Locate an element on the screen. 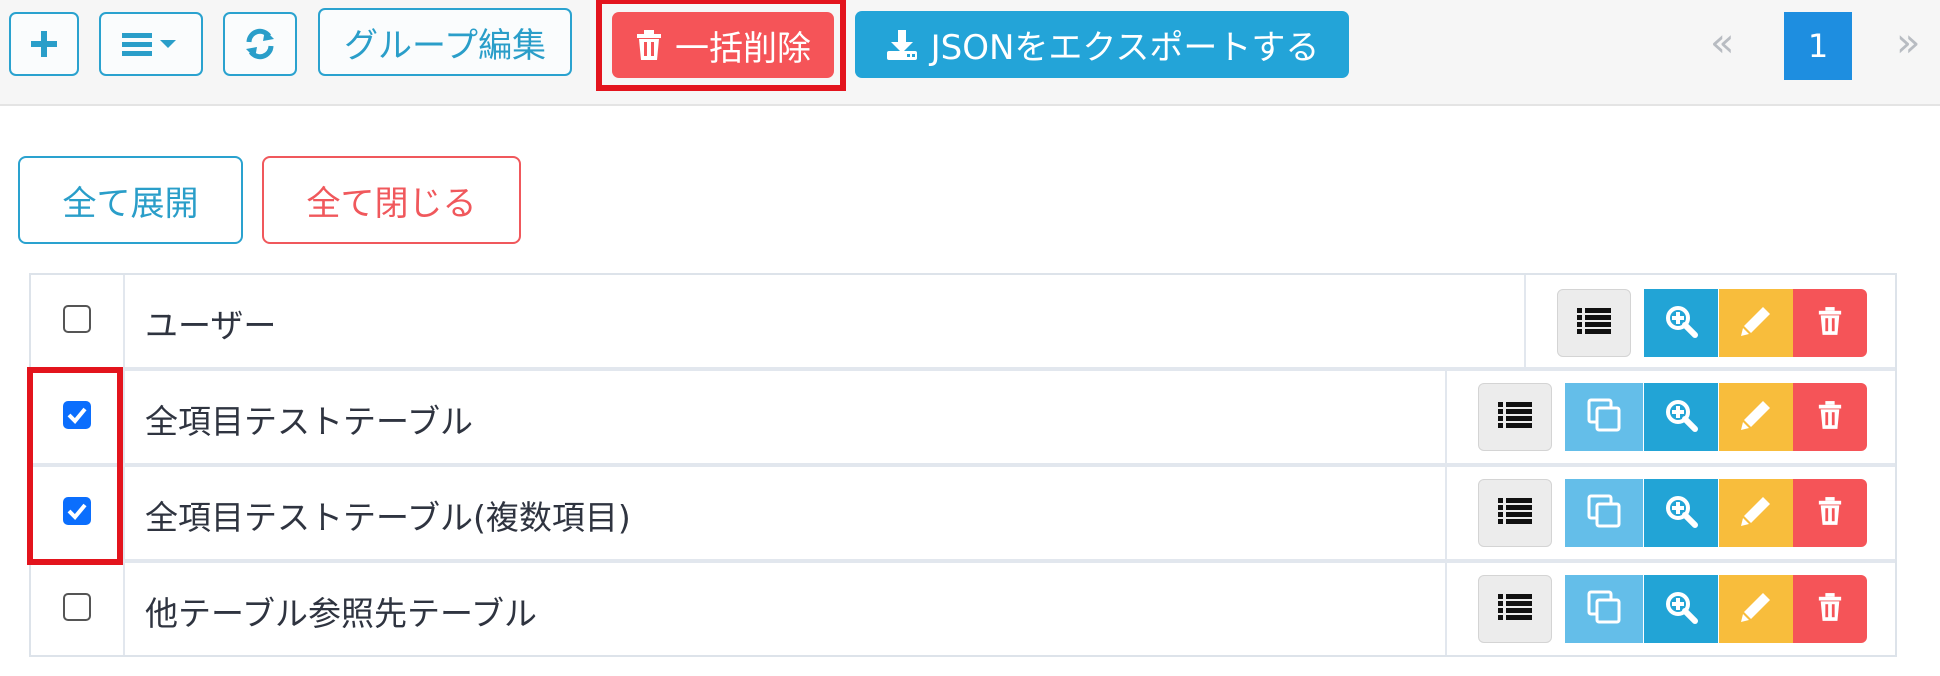 The width and height of the screenshot is (1940, 676). refresh-button is located at coordinates (260, 44).